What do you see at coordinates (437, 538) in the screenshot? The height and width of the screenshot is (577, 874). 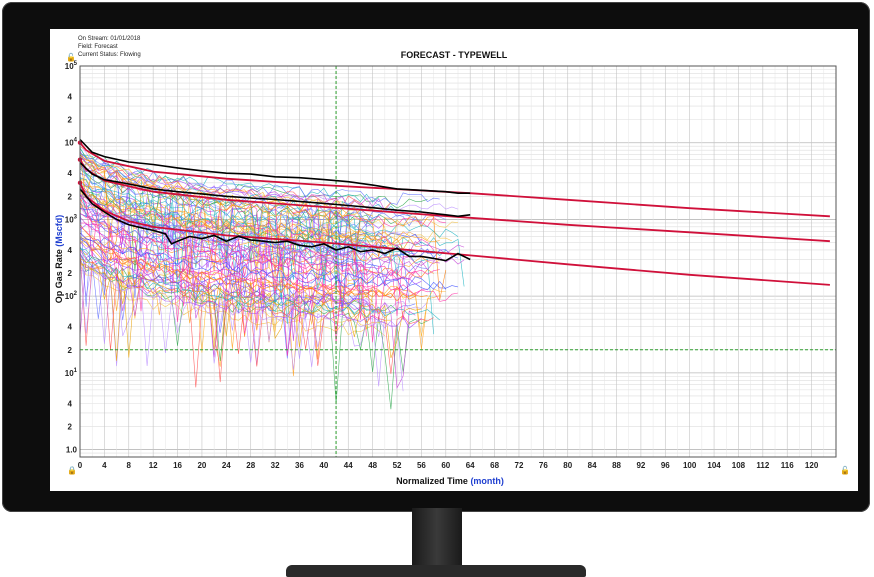 I see `monitor-stand-neck` at bounding box center [437, 538].